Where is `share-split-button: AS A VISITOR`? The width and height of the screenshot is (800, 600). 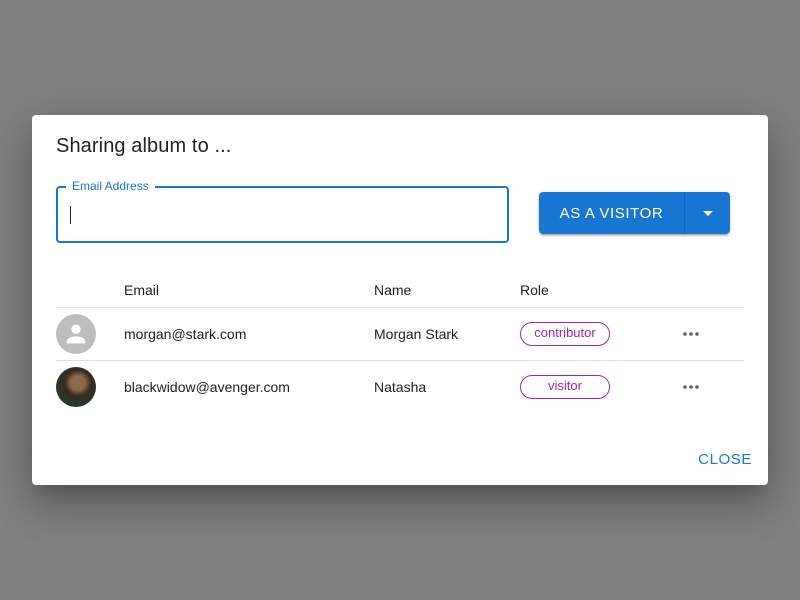
share-split-button: AS A VISITOR is located at coordinates (634, 213).